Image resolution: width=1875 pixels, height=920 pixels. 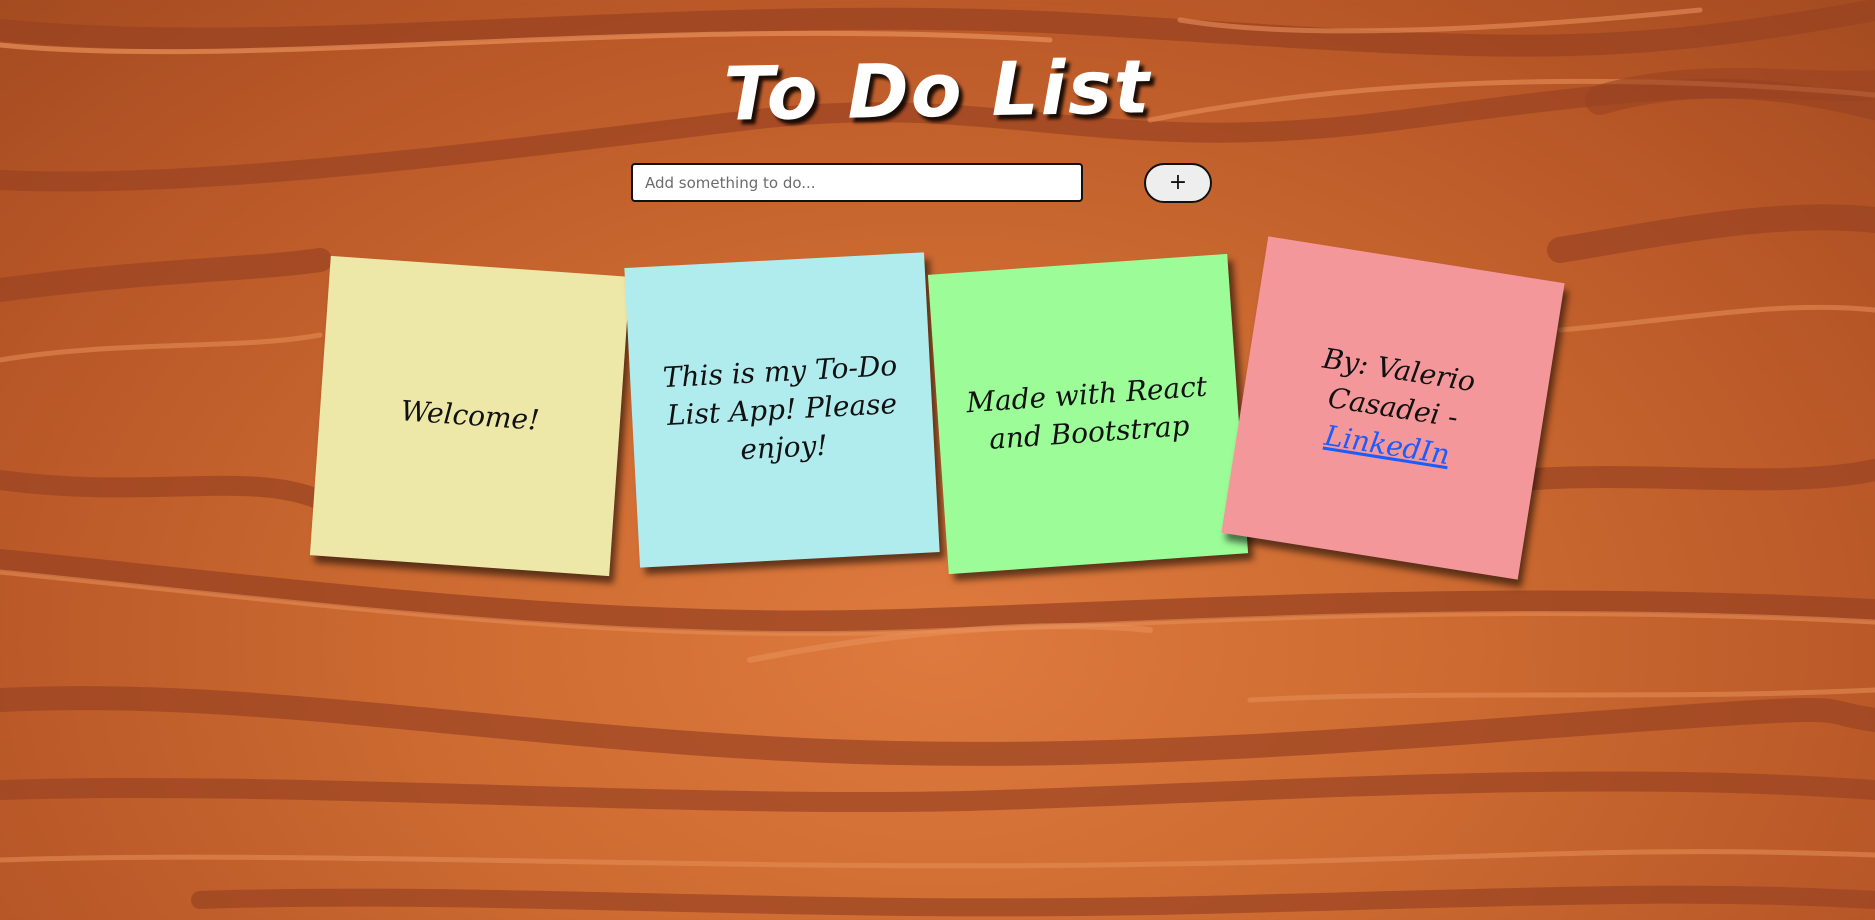 What do you see at coordinates (1399, 388) in the screenshot?
I see `note-text: By: Valerio Casadei -` at bounding box center [1399, 388].